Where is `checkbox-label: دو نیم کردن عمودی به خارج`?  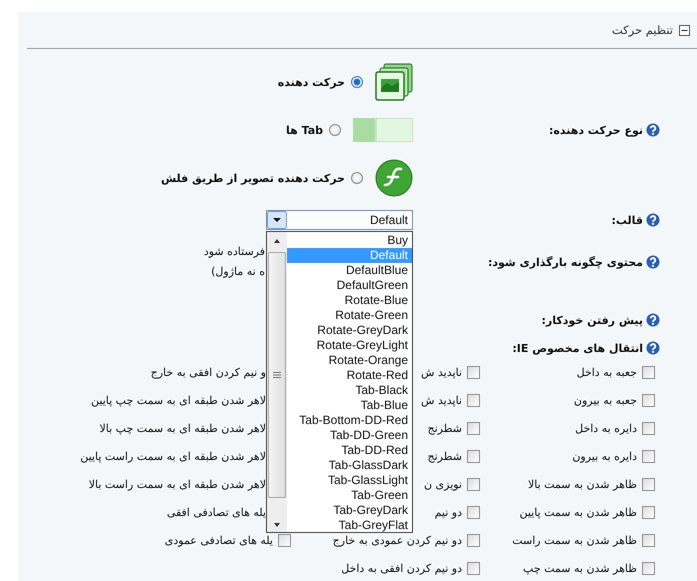
checkbox-label: دو نیم کردن عمودی به خارج is located at coordinates (397, 540).